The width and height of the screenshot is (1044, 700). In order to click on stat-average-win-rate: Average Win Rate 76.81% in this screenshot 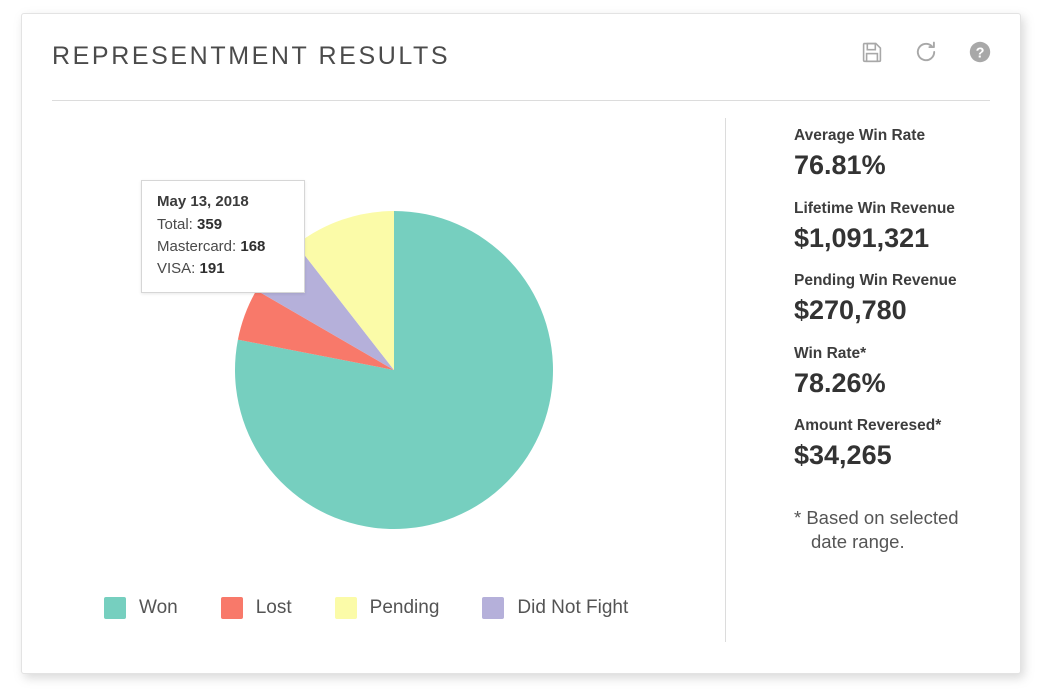, I will do `click(904, 155)`.